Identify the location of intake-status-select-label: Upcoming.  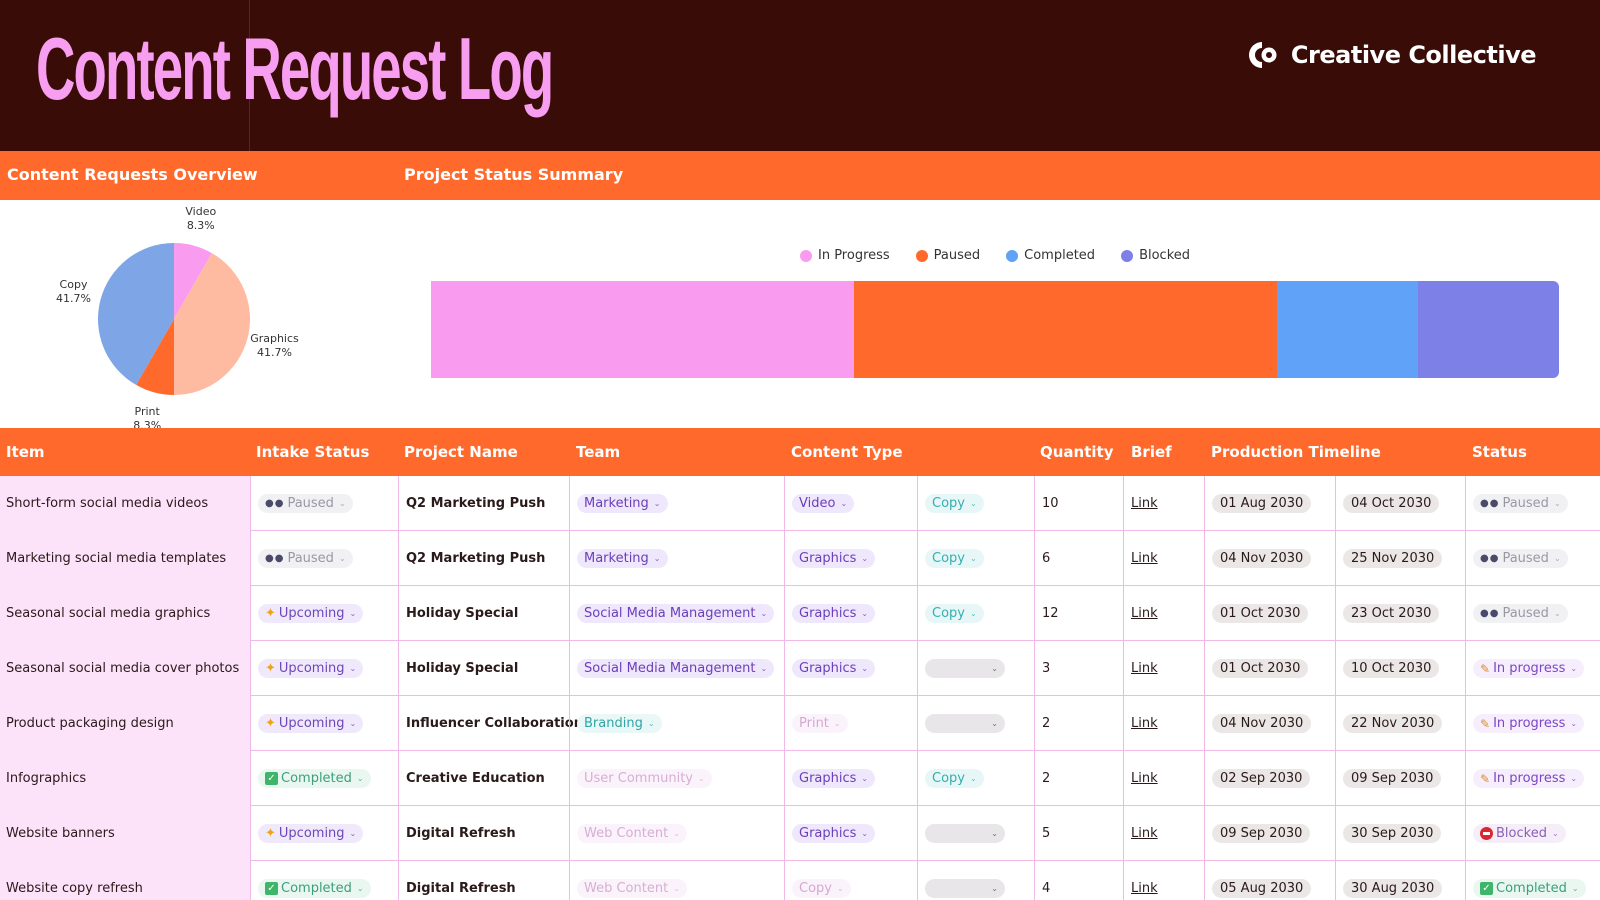
(311, 668).